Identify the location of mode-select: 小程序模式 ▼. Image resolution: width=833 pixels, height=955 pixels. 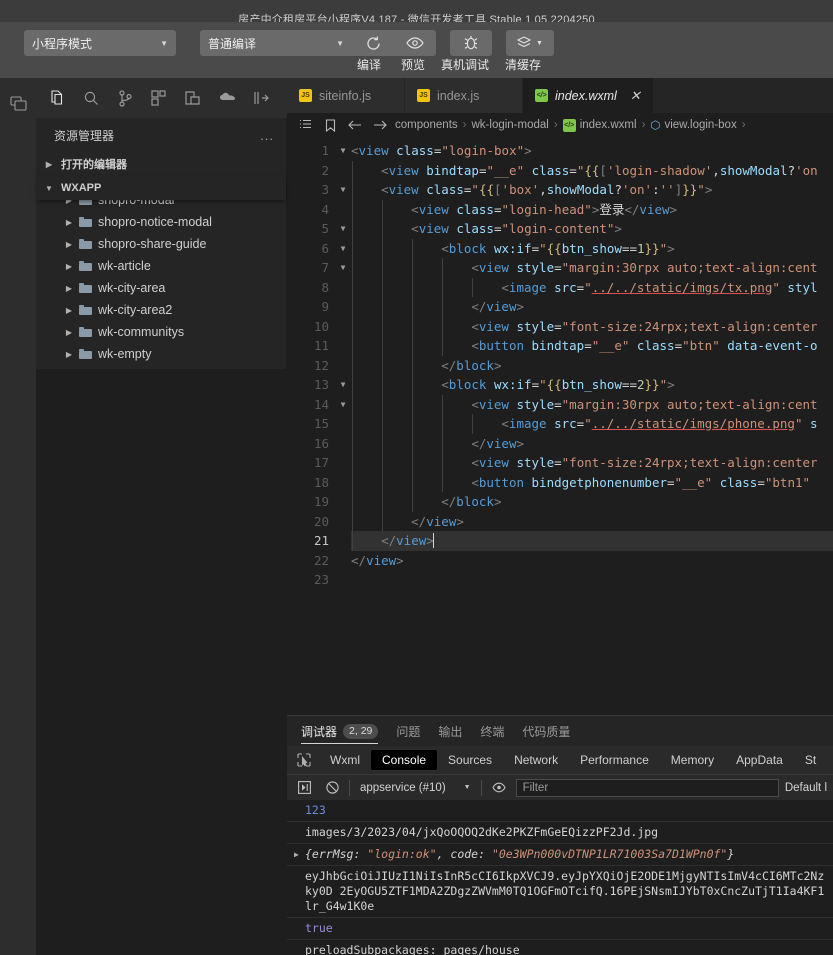
(100, 43).